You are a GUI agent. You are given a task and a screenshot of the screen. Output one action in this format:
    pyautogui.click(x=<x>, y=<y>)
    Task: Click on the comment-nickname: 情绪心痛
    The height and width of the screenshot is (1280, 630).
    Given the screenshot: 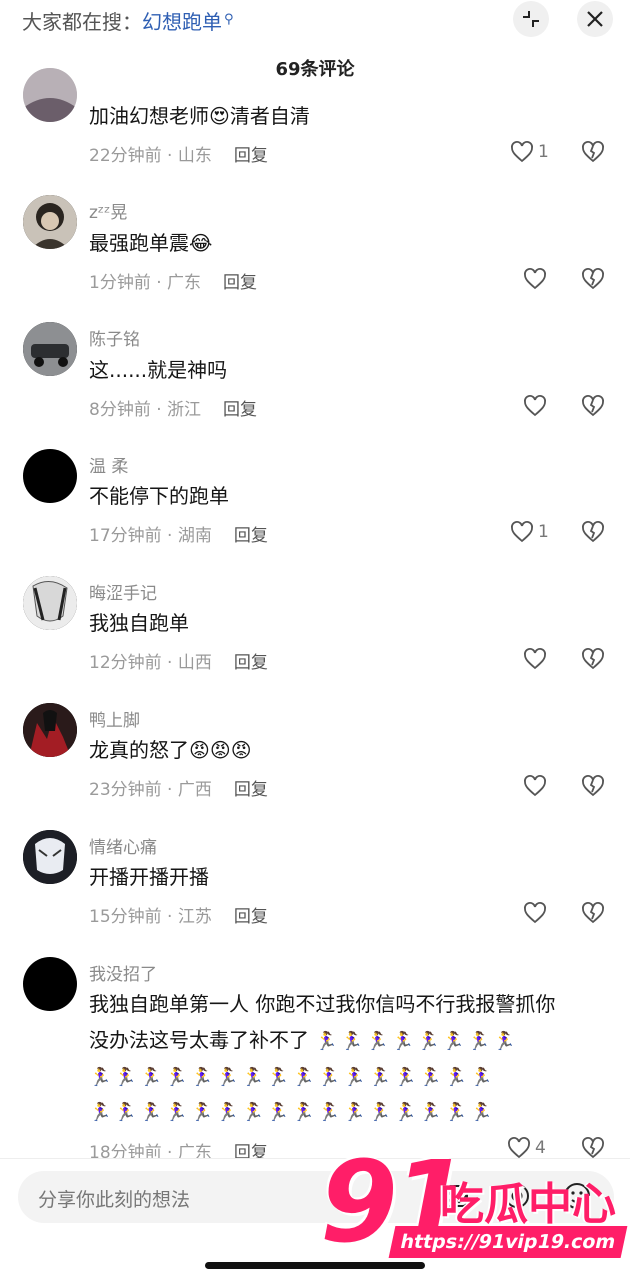 What is the action you would take?
    pyautogui.click(x=123, y=845)
    